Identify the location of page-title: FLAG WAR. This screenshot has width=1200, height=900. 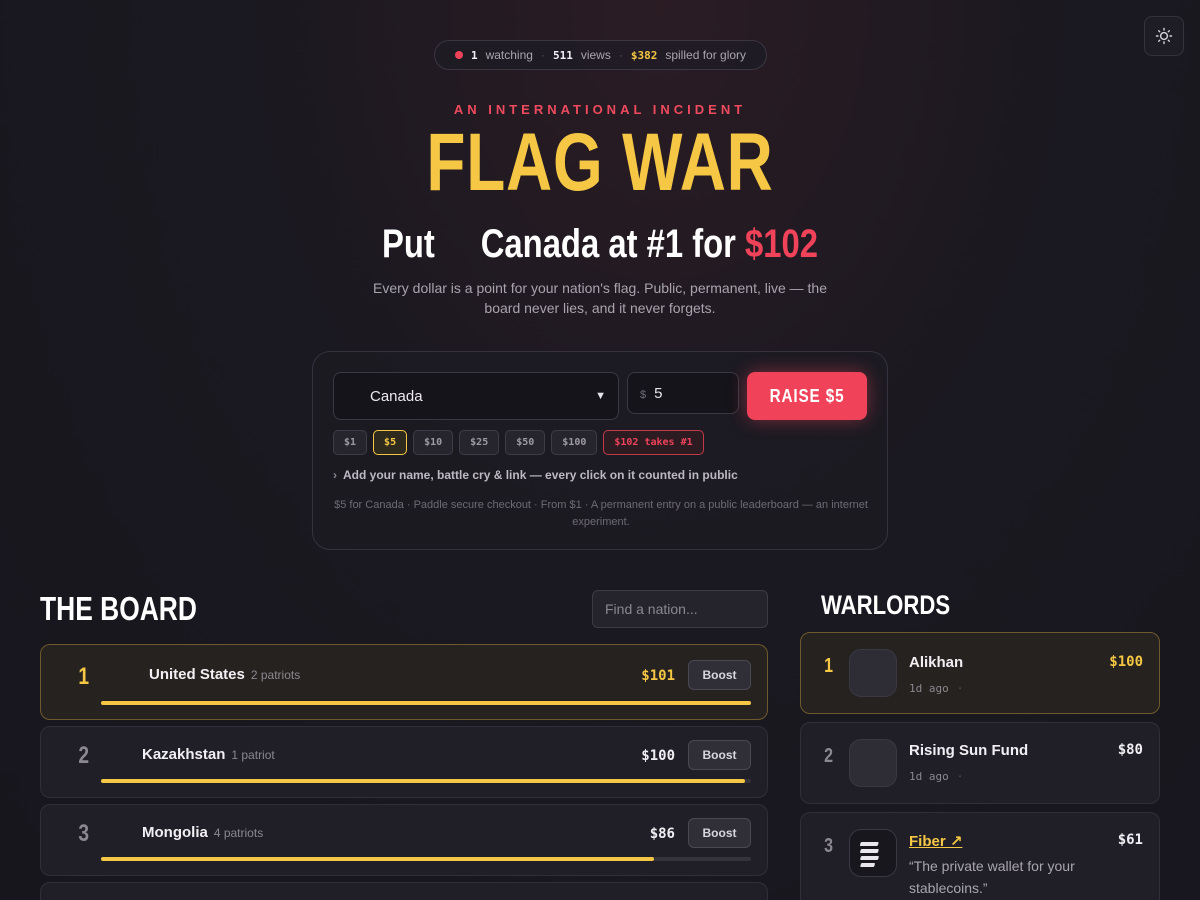
(600, 162).